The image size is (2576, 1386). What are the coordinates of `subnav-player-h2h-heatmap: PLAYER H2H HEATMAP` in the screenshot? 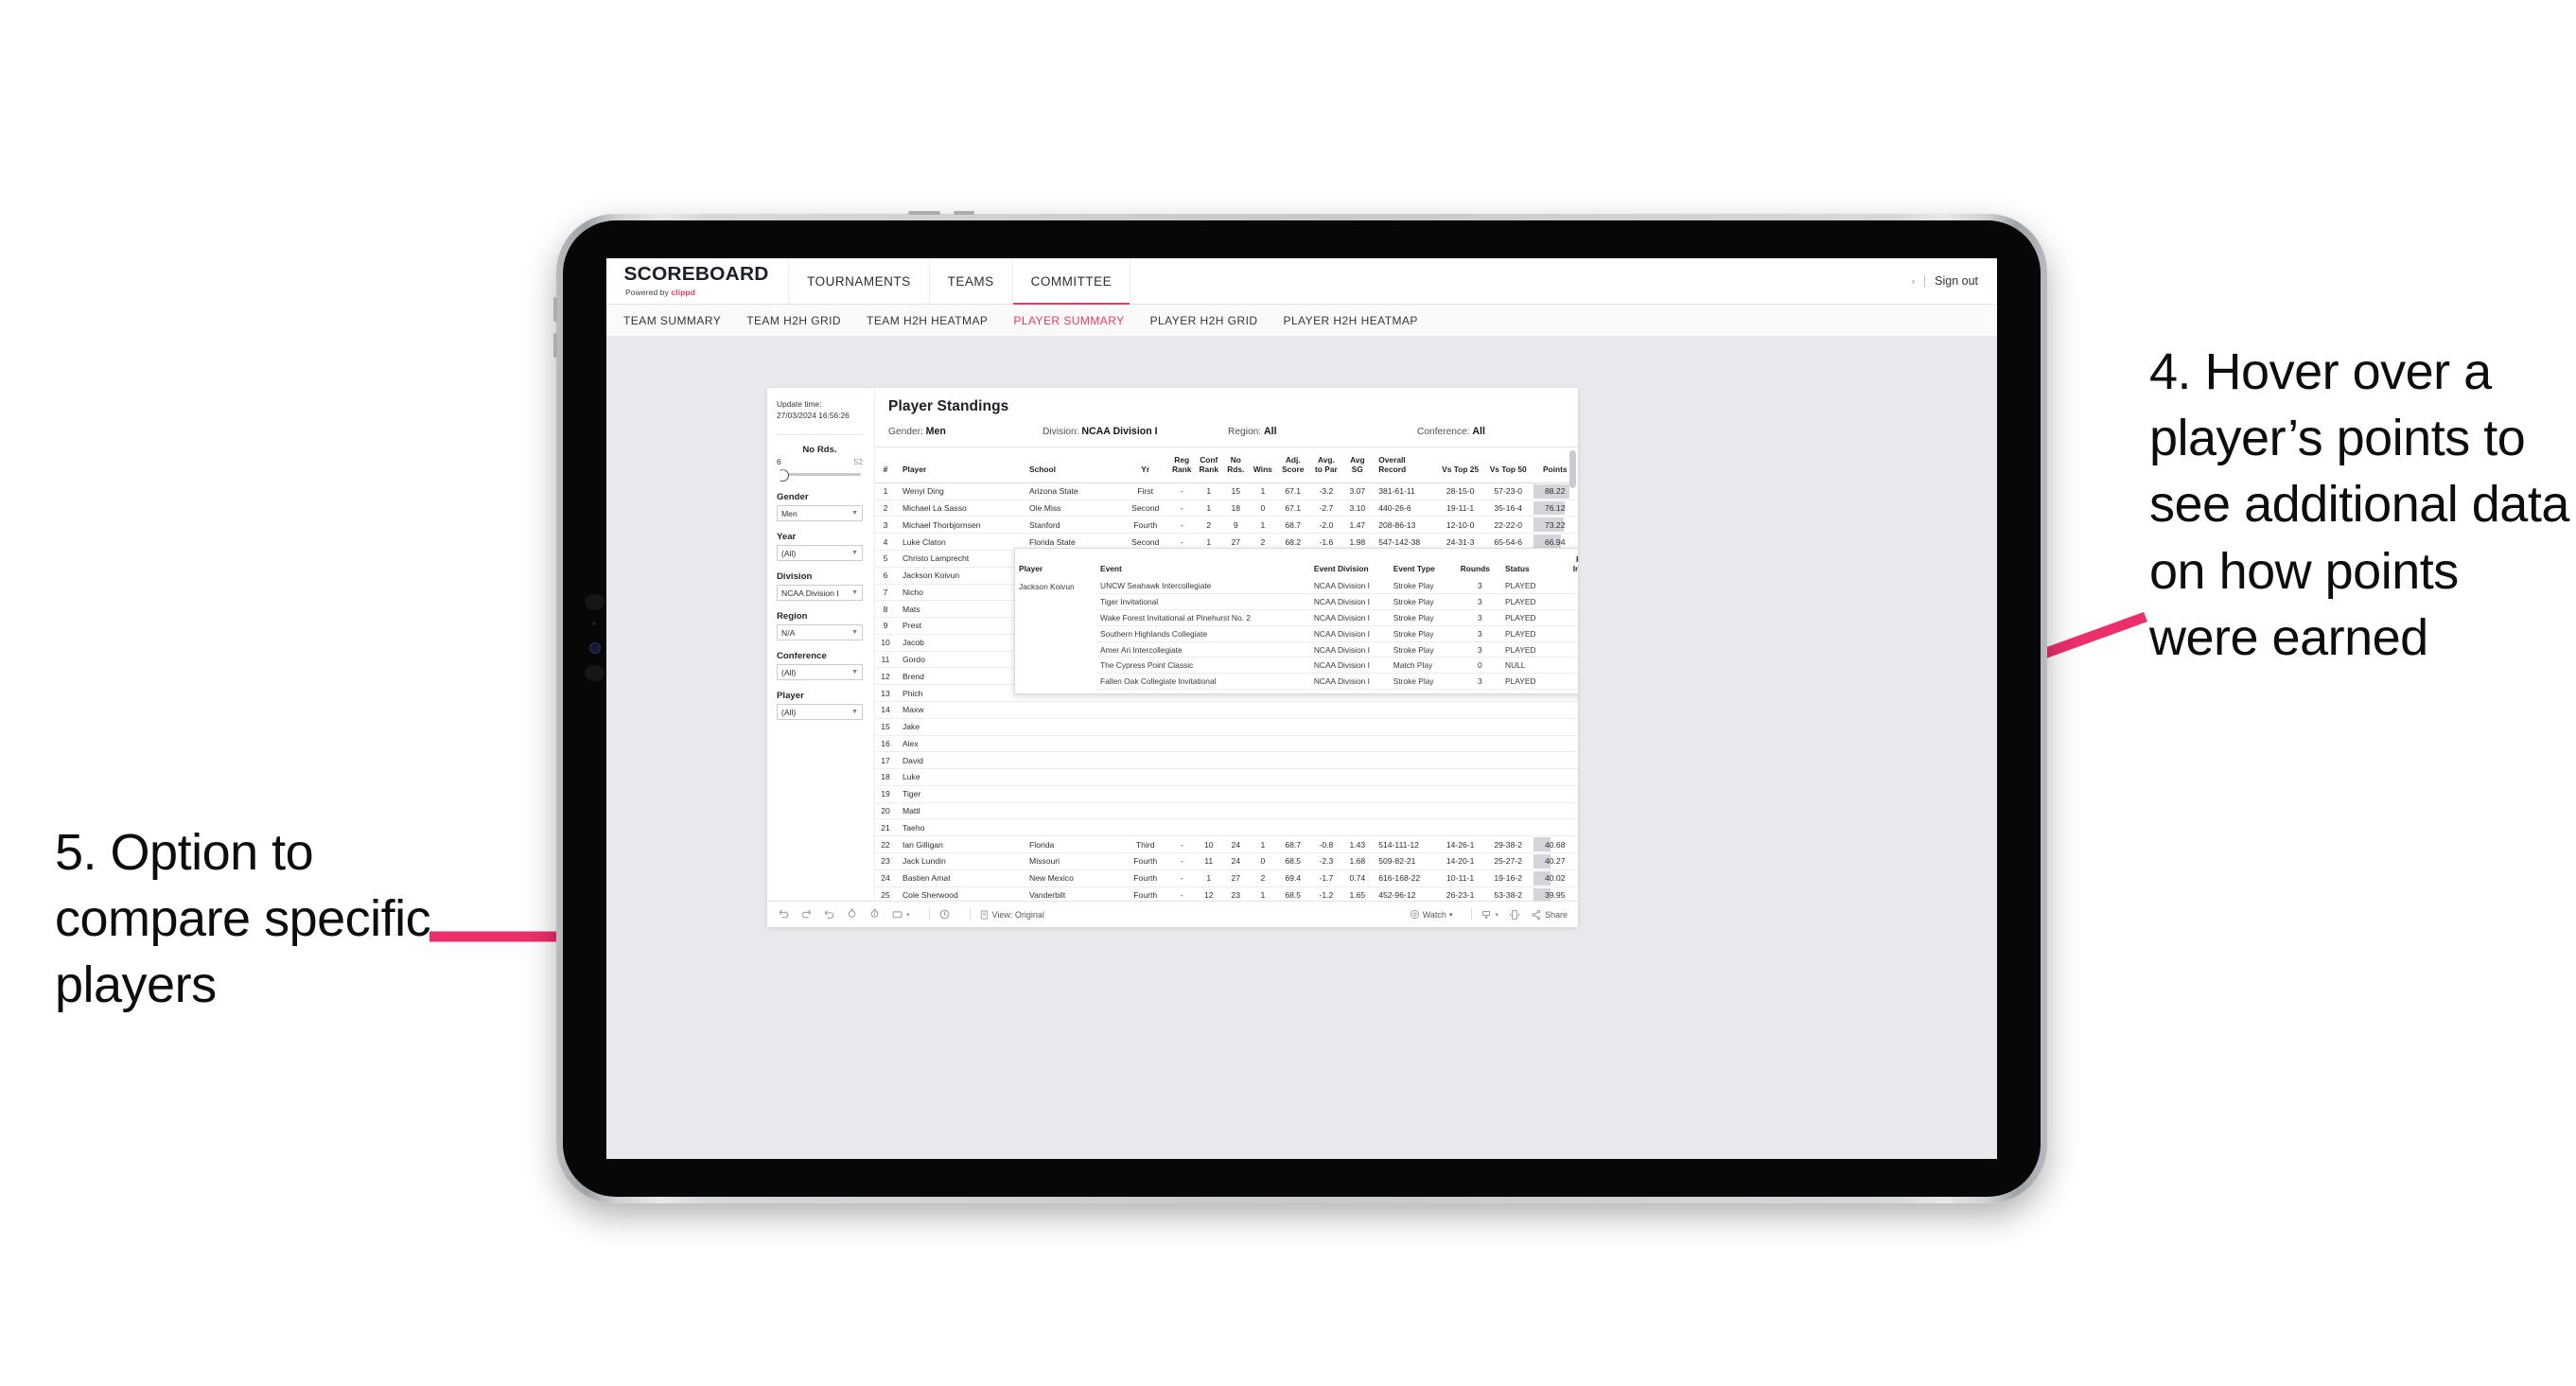 It's located at (1350, 320).